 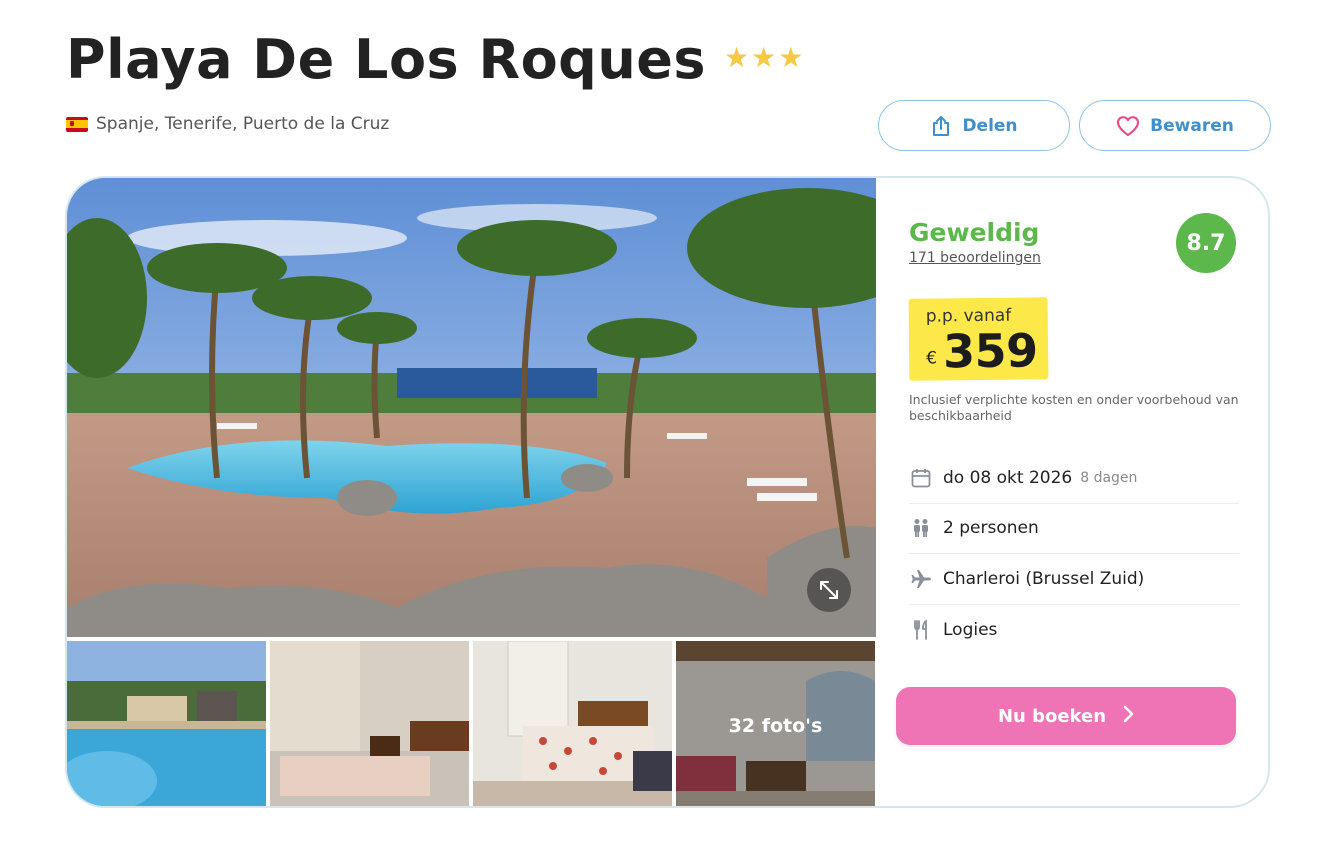 I want to click on detail-board: Logies, so click(x=1074, y=630).